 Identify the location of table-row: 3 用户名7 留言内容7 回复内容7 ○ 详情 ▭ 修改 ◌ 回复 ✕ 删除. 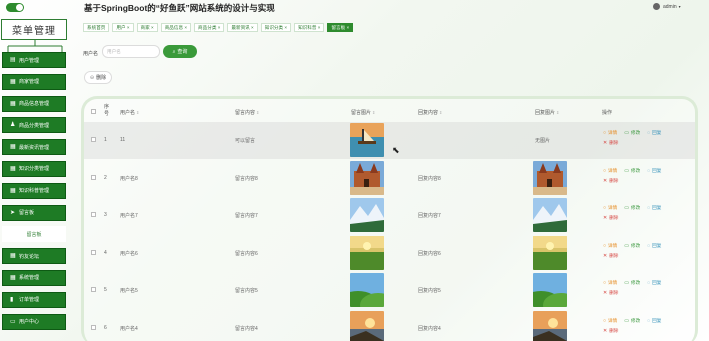
(389, 215).